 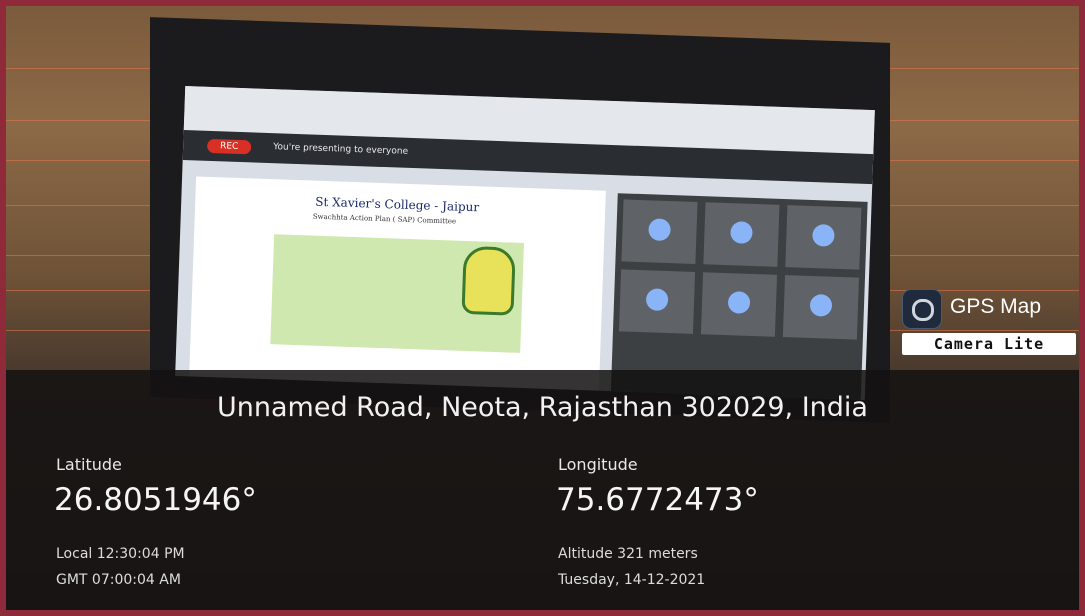 I want to click on local-time: Local 12:30:04 PM, so click(x=120, y=554).